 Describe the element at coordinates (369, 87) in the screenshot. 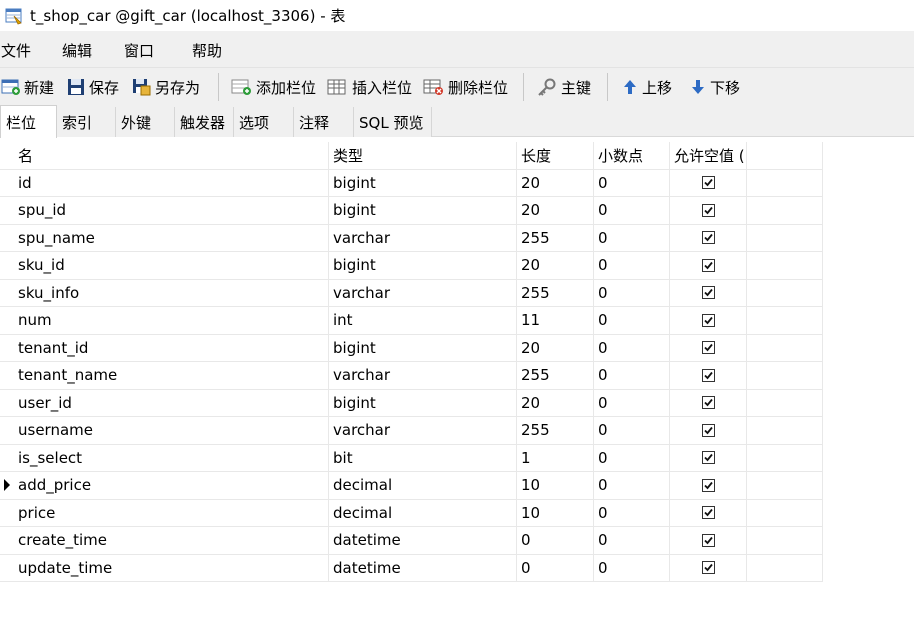

I see `insert-field-button: 插入栏位` at that location.